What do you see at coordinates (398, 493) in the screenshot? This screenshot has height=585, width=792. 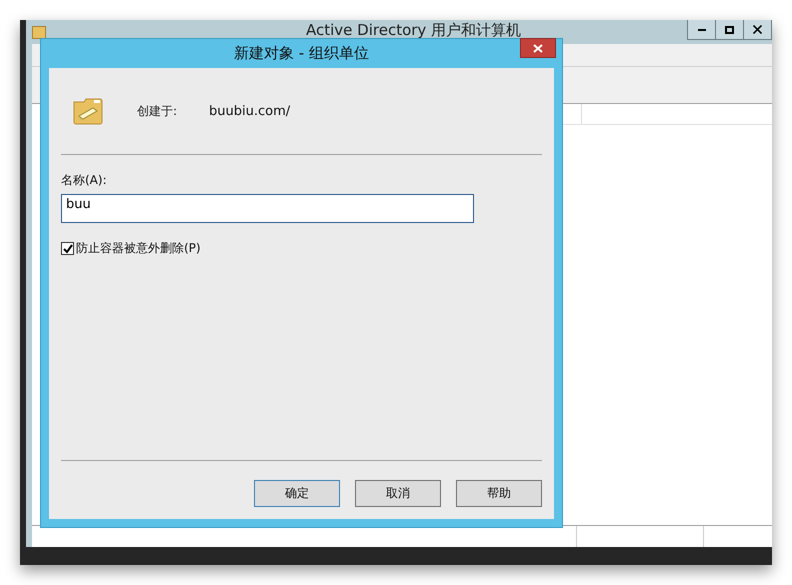 I see `dialog-button: 取消` at bounding box center [398, 493].